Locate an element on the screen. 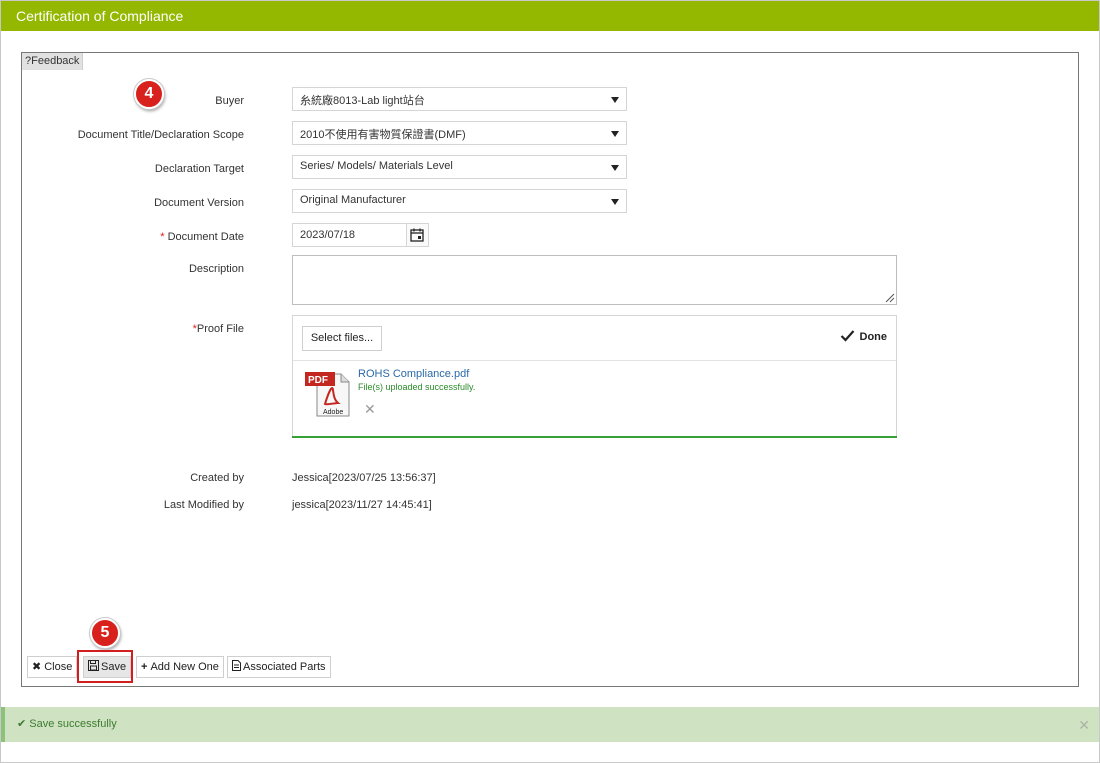 The width and height of the screenshot is (1100, 763). upload-progress-bar is located at coordinates (594, 437).